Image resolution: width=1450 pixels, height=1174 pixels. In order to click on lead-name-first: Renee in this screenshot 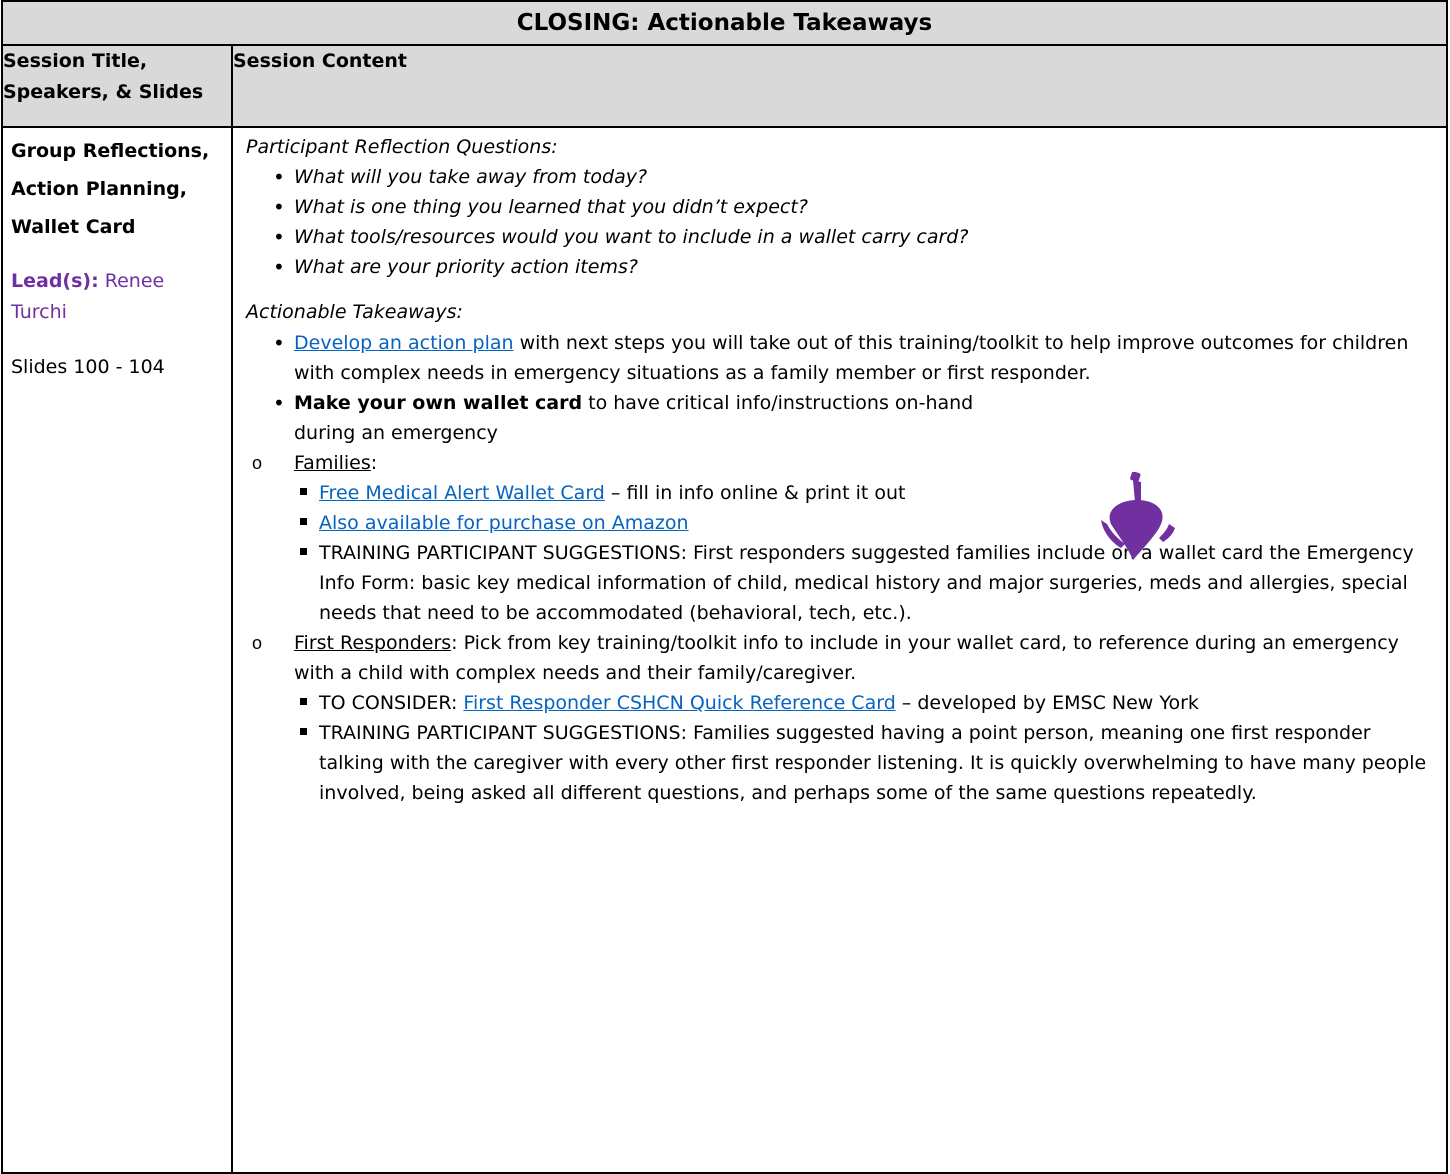, I will do `click(134, 281)`.